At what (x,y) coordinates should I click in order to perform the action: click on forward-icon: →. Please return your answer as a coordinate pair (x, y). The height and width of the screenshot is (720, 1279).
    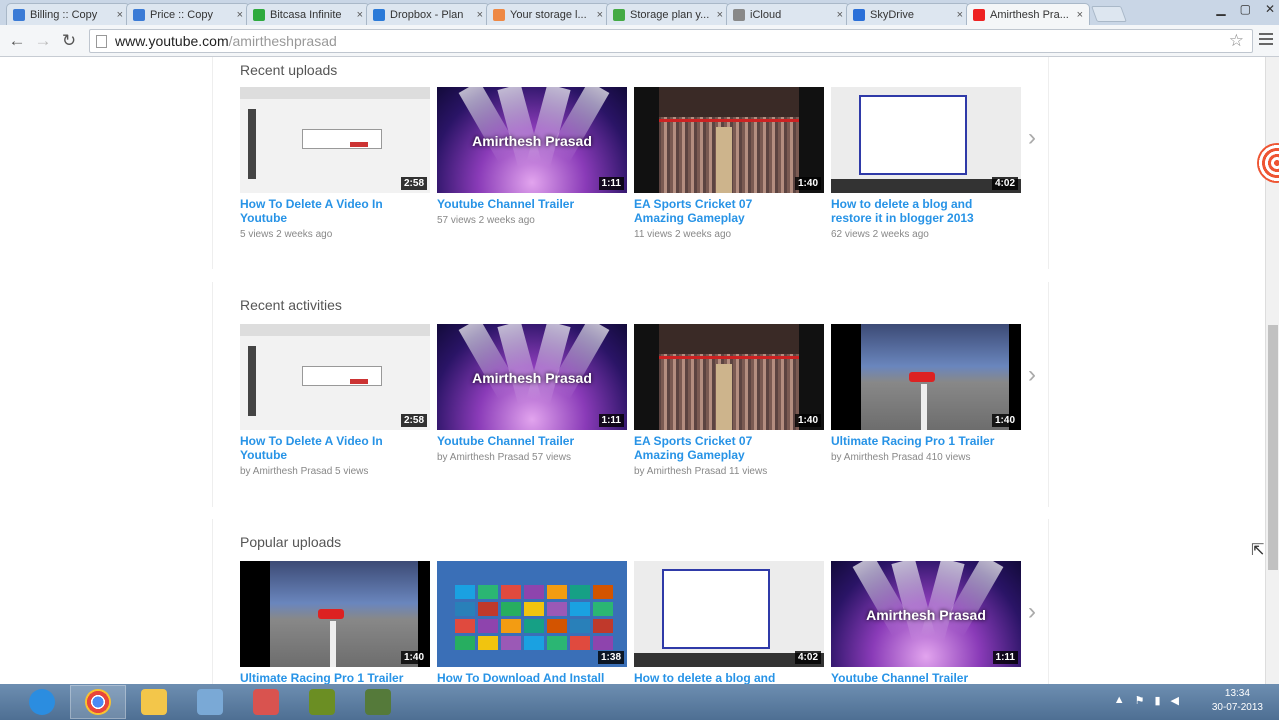
    Looking at the image, I should click on (43, 41).